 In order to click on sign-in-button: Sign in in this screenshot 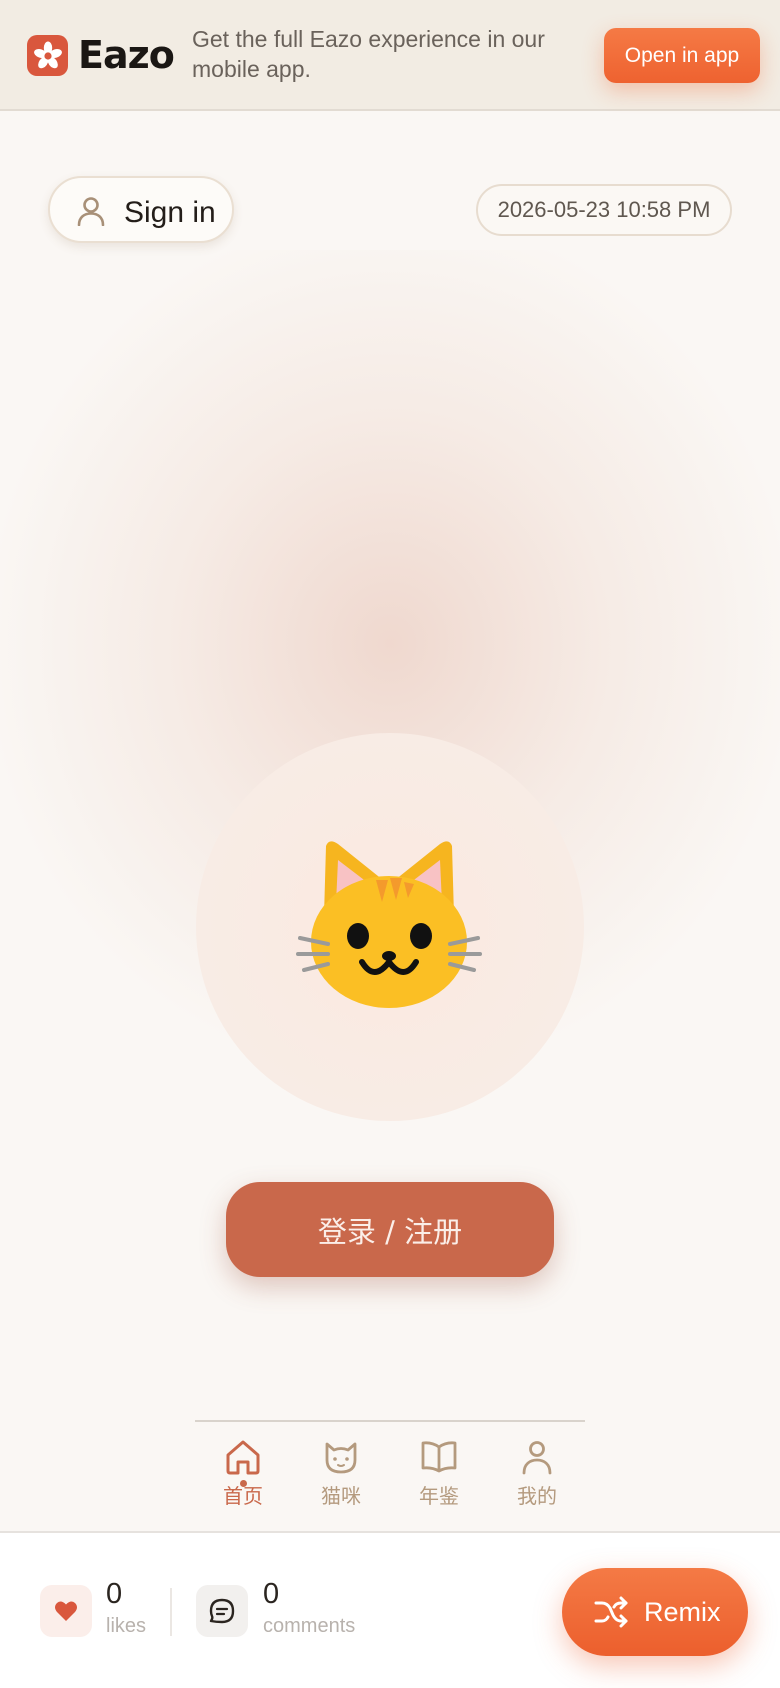, I will do `click(141, 209)`.